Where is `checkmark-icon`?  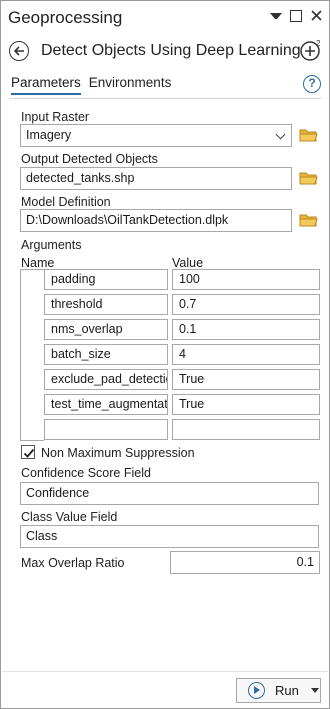 checkmark-icon is located at coordinates (29, 453).